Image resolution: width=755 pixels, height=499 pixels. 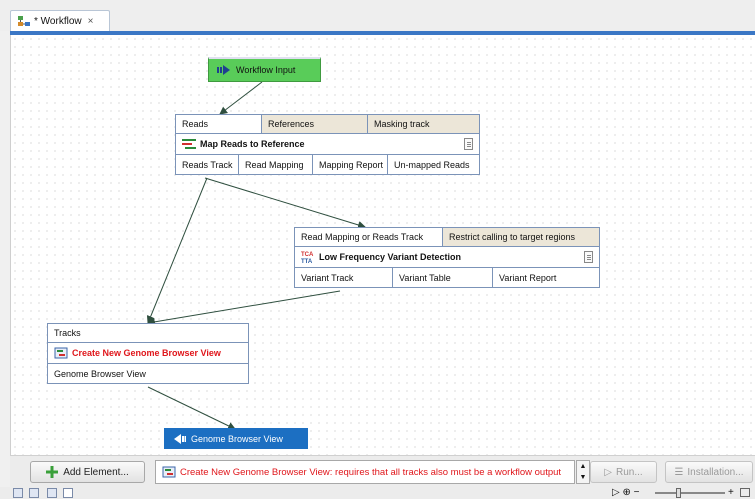 What do you see at coordinates (521, 237) in the screenshot?
I see `input-port-restrict-regions: Restrict calling to target regions` at bounding box center [521, 237].